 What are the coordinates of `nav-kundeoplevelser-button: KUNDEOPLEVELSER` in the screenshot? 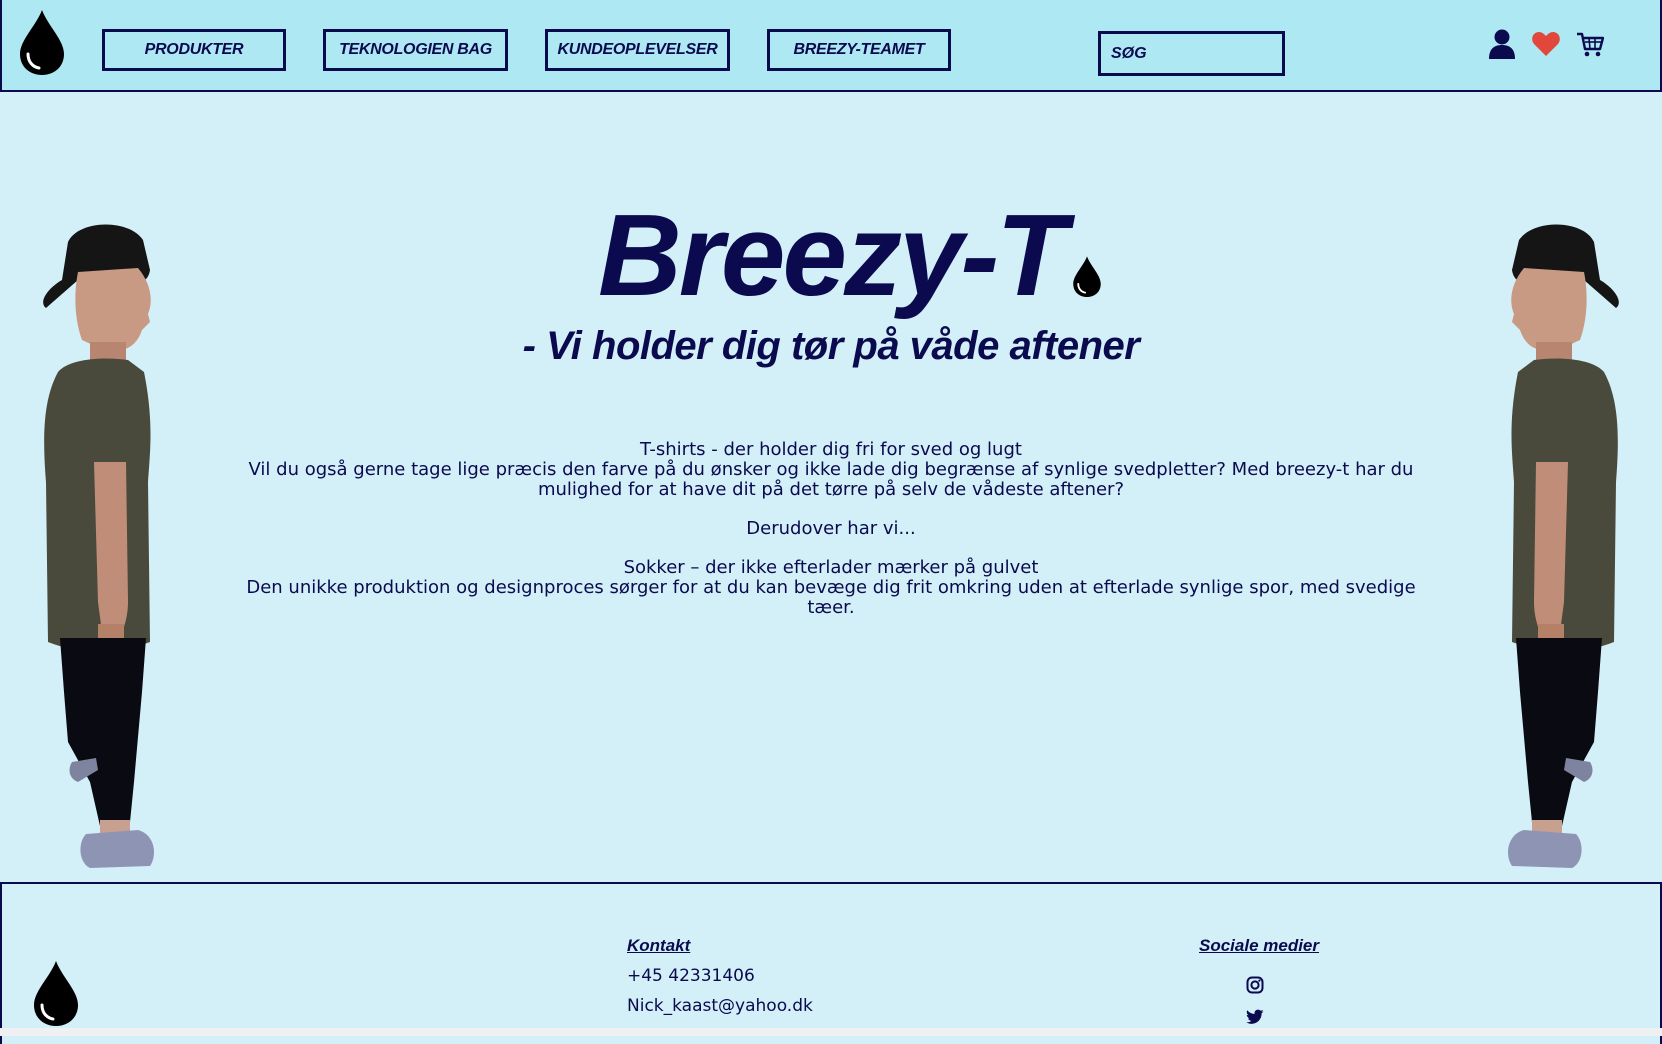 It's located at (637, 50).